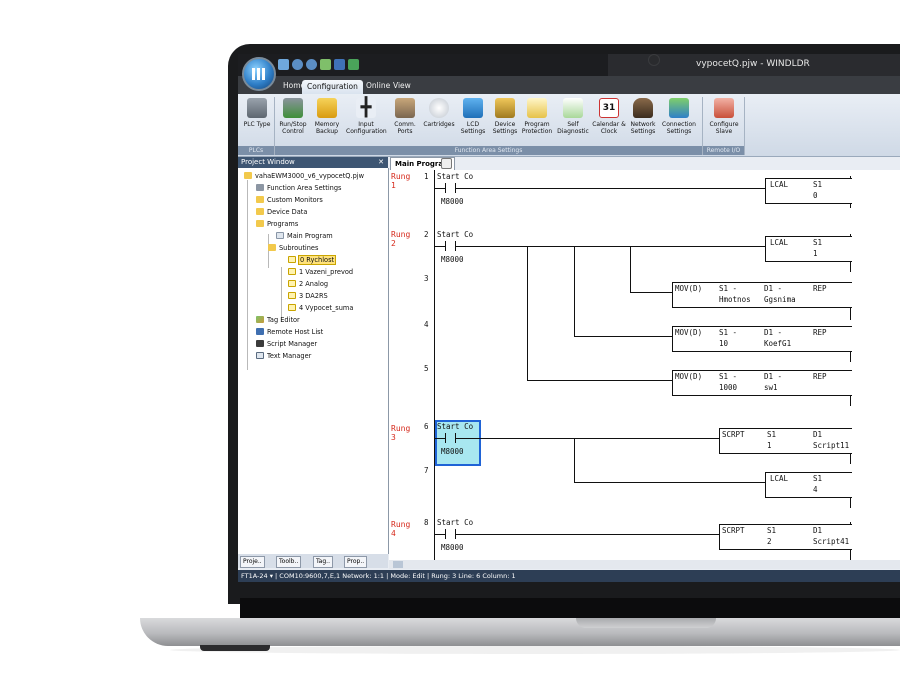 The width and height of the screenshot is (900, 700). I want to click on calendar-clock-button: 31 Calendar & Clock, so click(609, 123).